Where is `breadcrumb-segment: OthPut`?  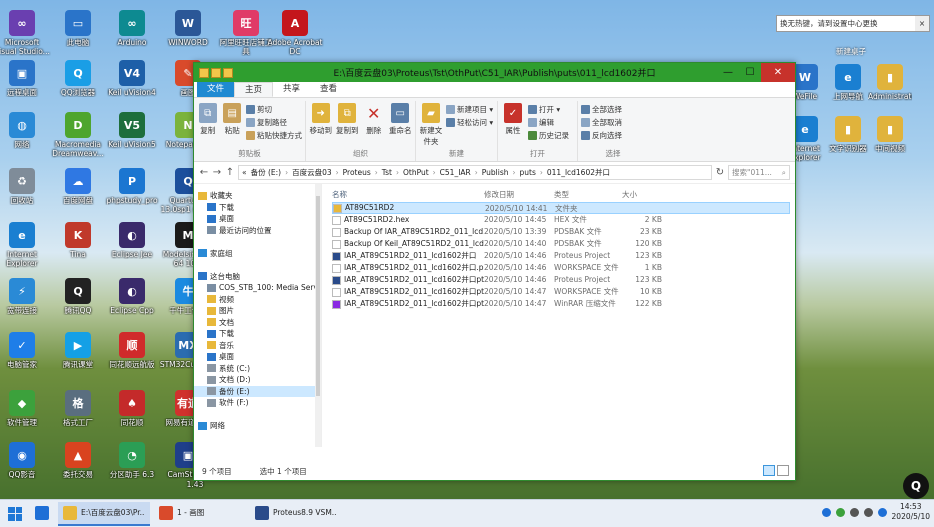
breadcrumb-segment: OthPut is located at coordinates (416, 172).